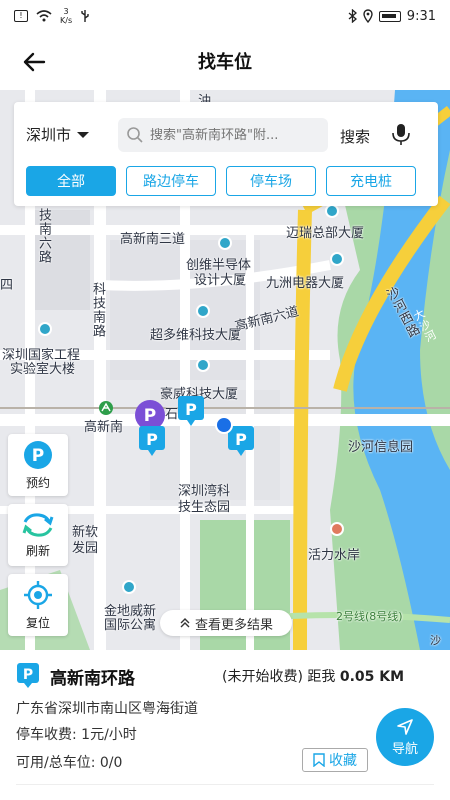 The height and width of the screenshot is (800, 450). What do you see at coordinates (38, 524) in the screenshot?
I see `refresh-icon` at bounding box center [38, 524].